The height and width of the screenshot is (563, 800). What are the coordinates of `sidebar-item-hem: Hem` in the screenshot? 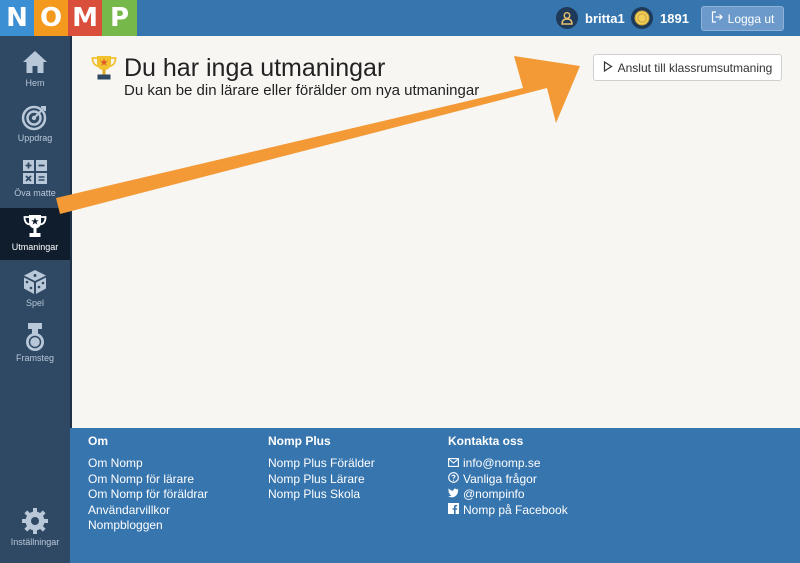 It's located at (35, 70).